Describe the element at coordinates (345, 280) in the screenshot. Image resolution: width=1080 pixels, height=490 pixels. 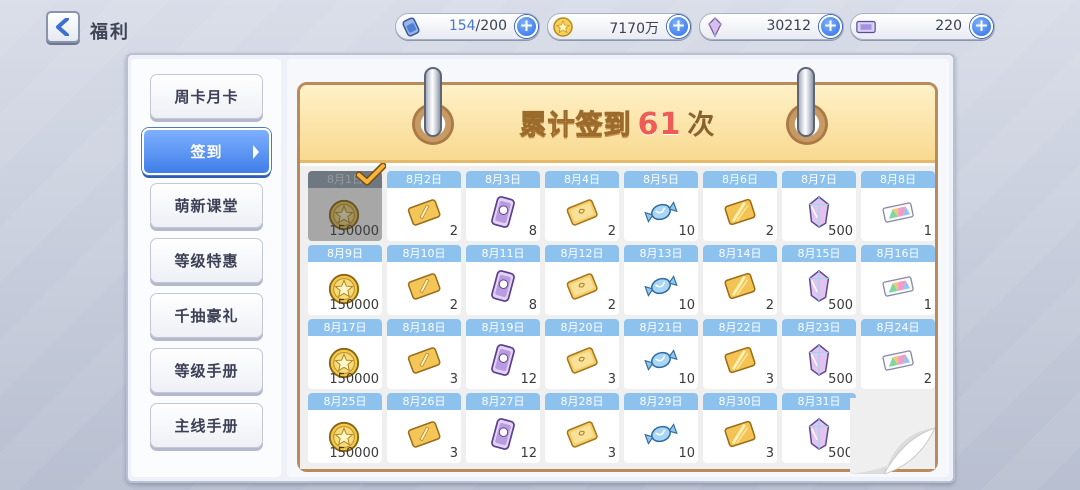
I see `day-cell: 8月9日 150000` at that location.